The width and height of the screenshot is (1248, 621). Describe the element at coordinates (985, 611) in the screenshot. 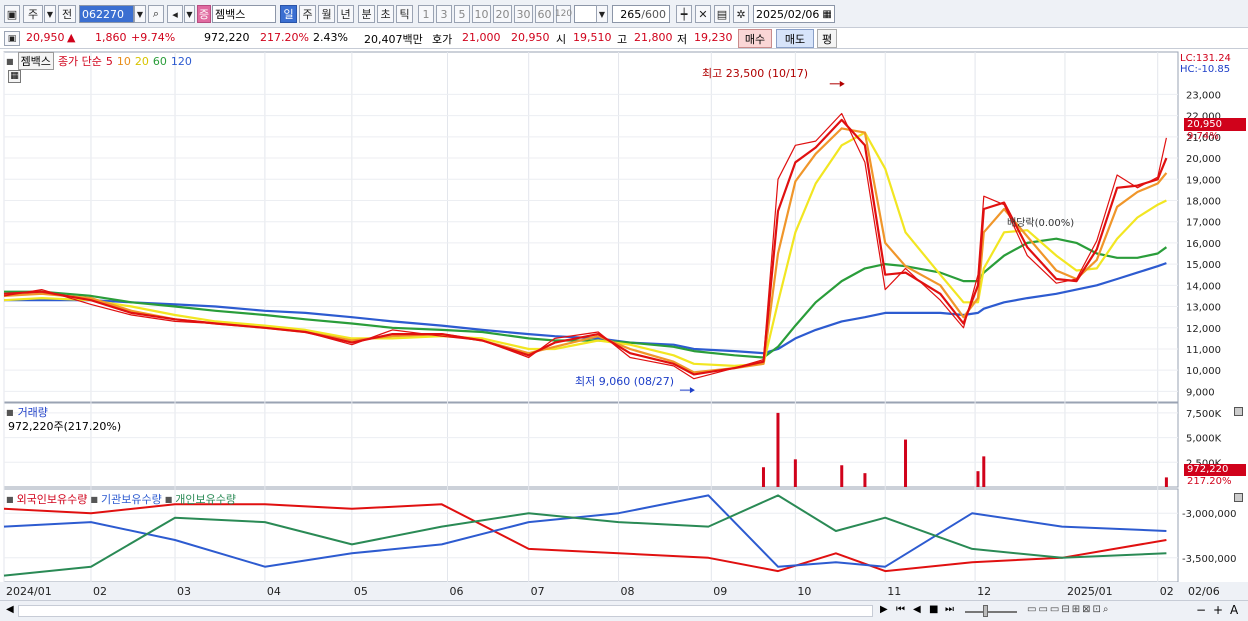

I see `zoom-slider-handle` at that location.